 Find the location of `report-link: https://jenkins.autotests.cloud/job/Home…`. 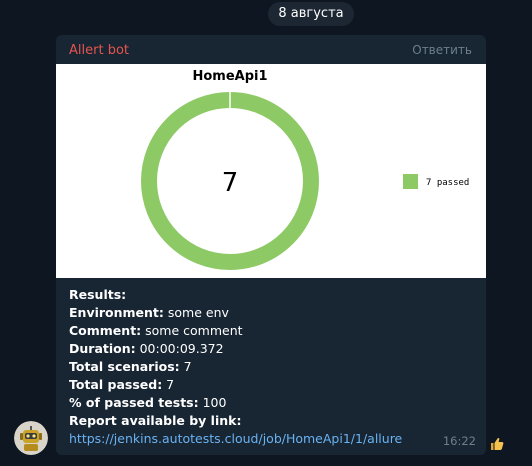

report-link: https://jenkins.autotests.cloud/job/Home… is located at coordinates (235, 438).